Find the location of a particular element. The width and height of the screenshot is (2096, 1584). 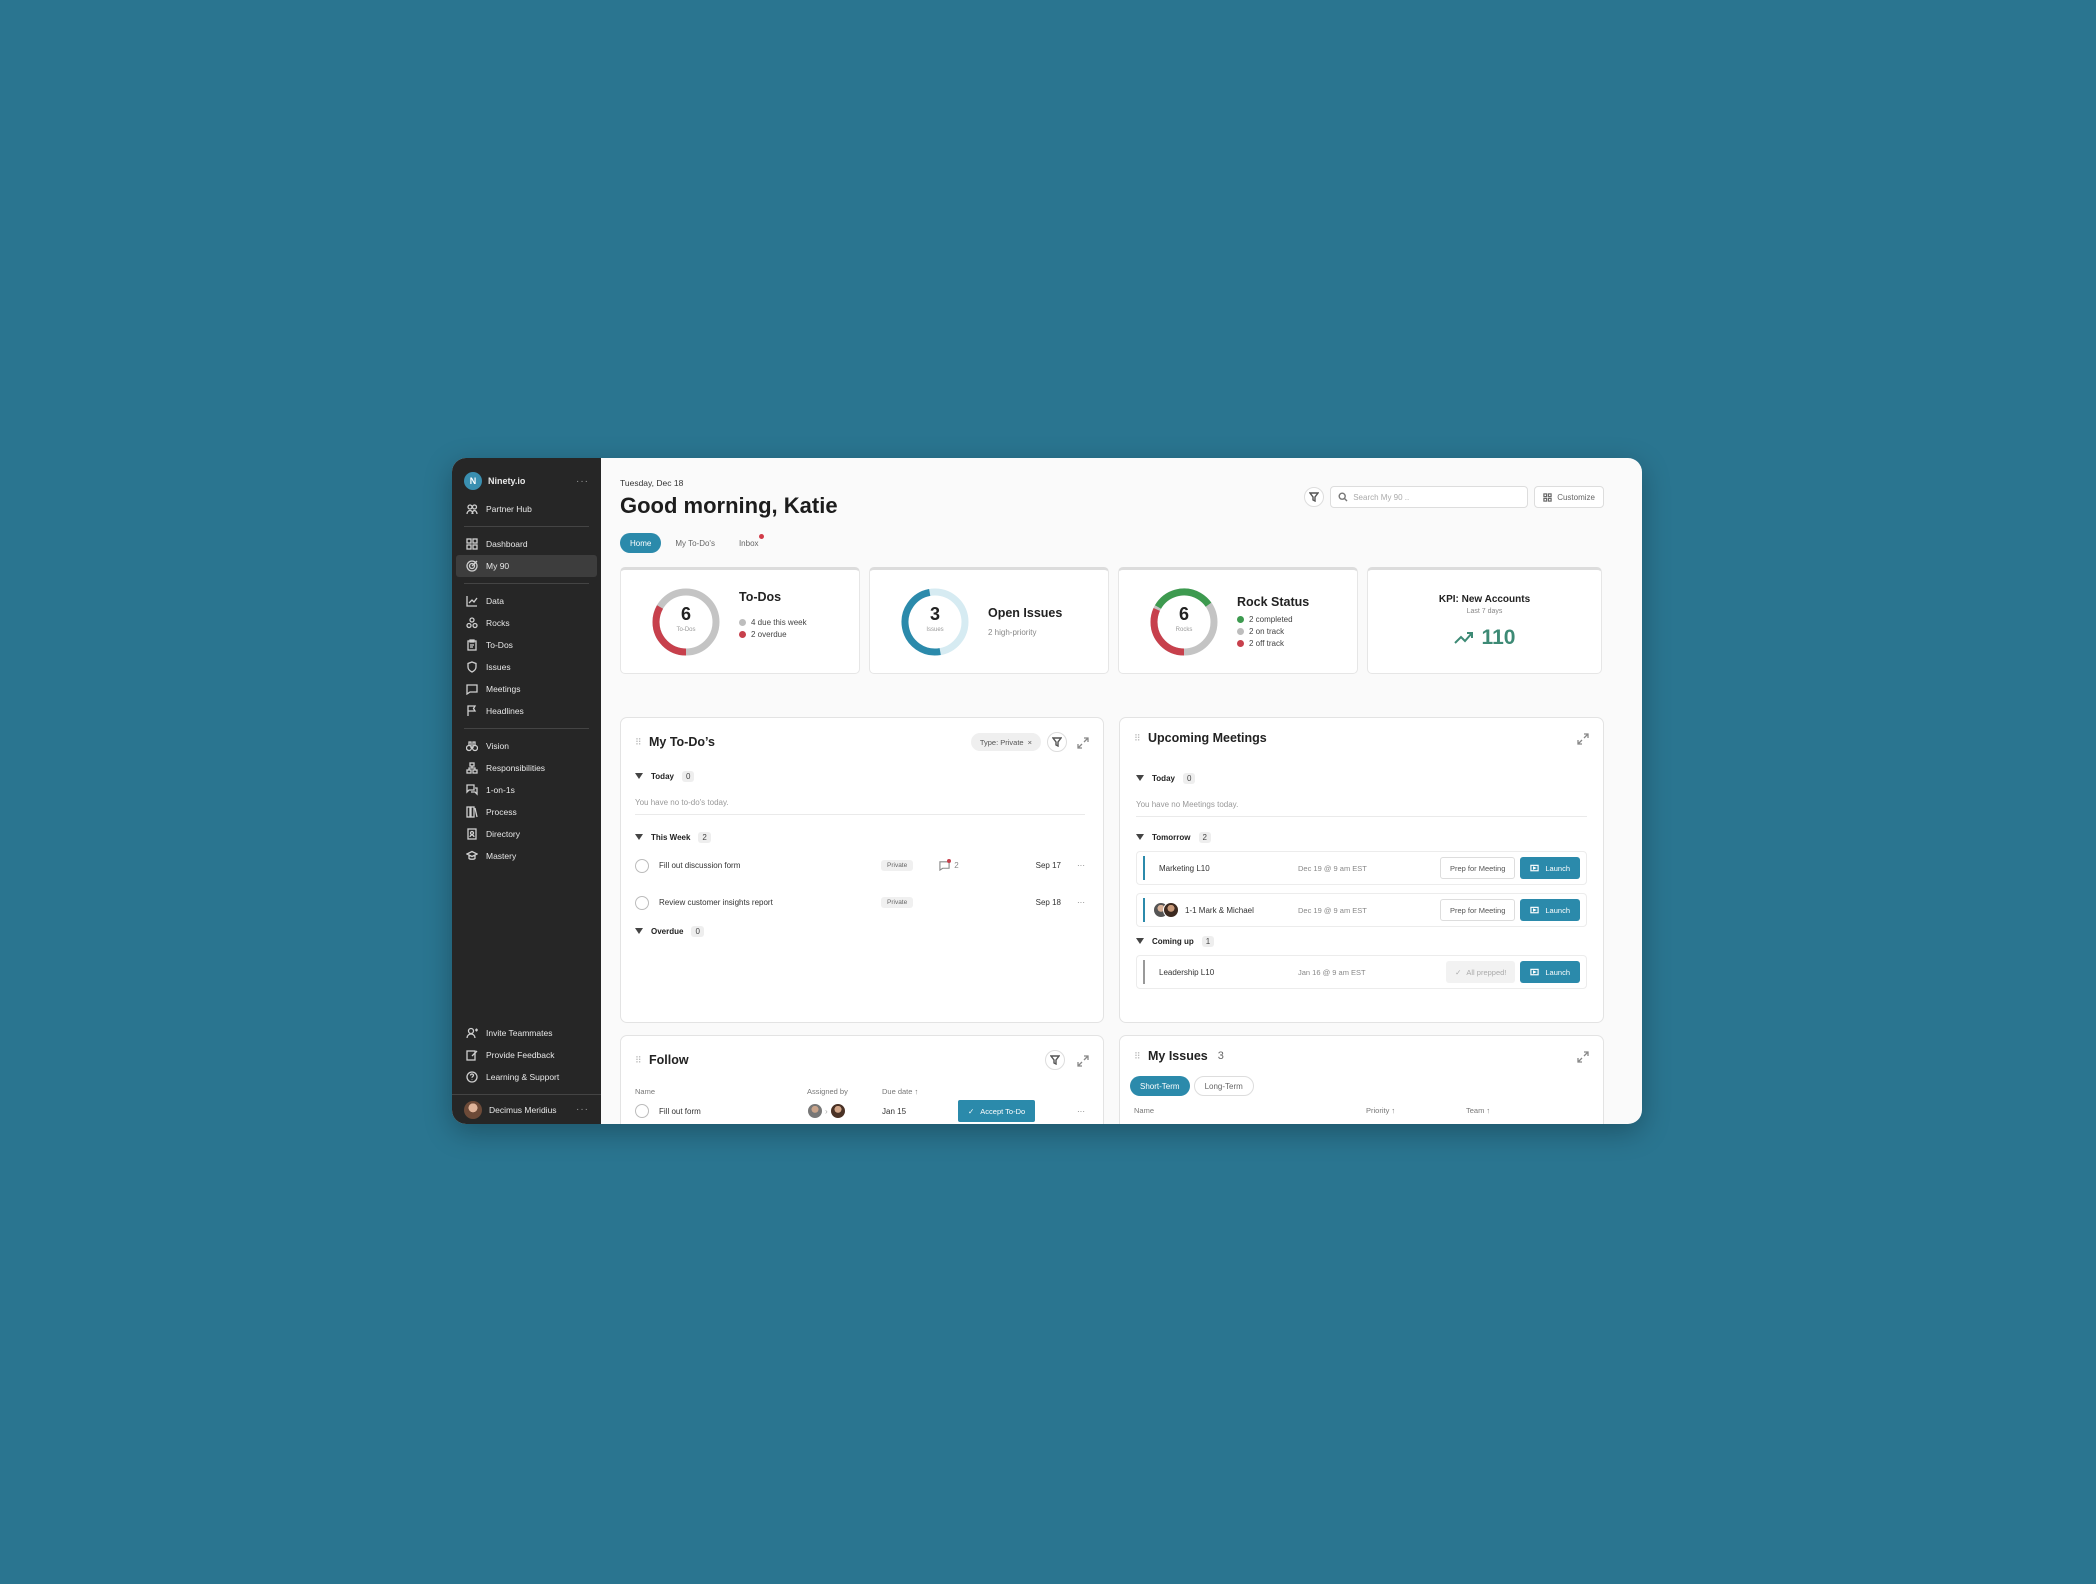

sidebar-item-learning: Learning & Support is located at coordinates (526, 1077).